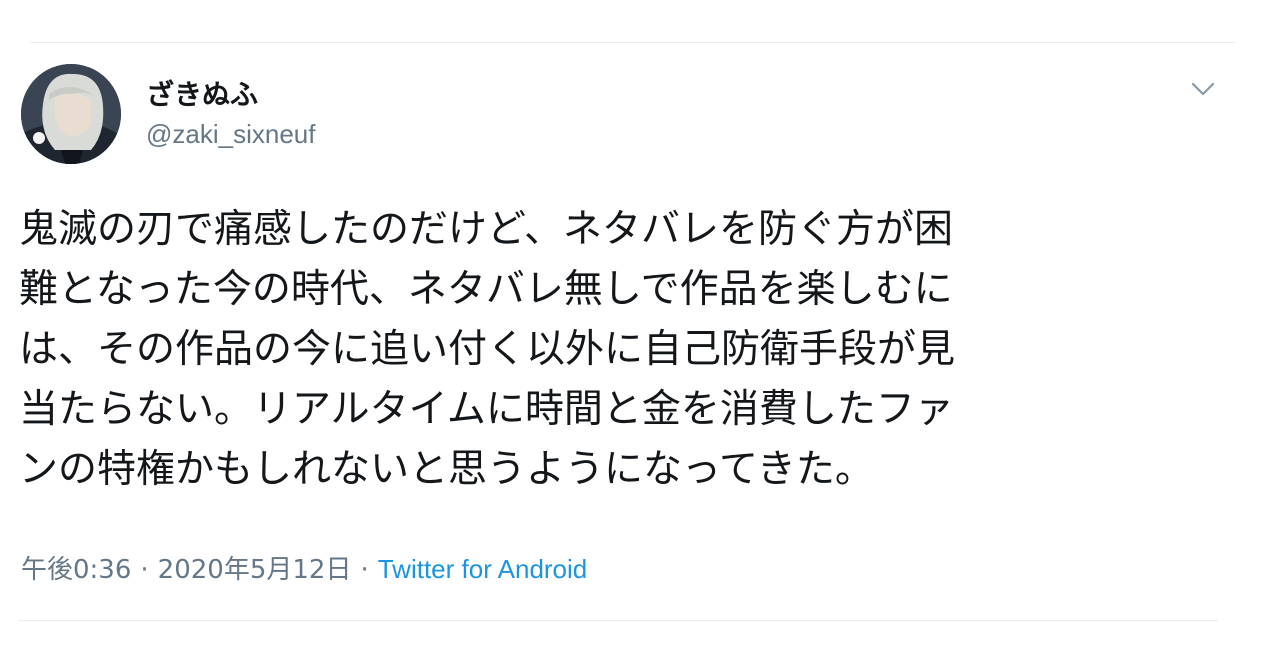 This screenshot has width=1280, height=671. Describe the element at coordinates (230, 134) in the screenshot. I see `user-handle: @zaki_sixneuf` at that location.